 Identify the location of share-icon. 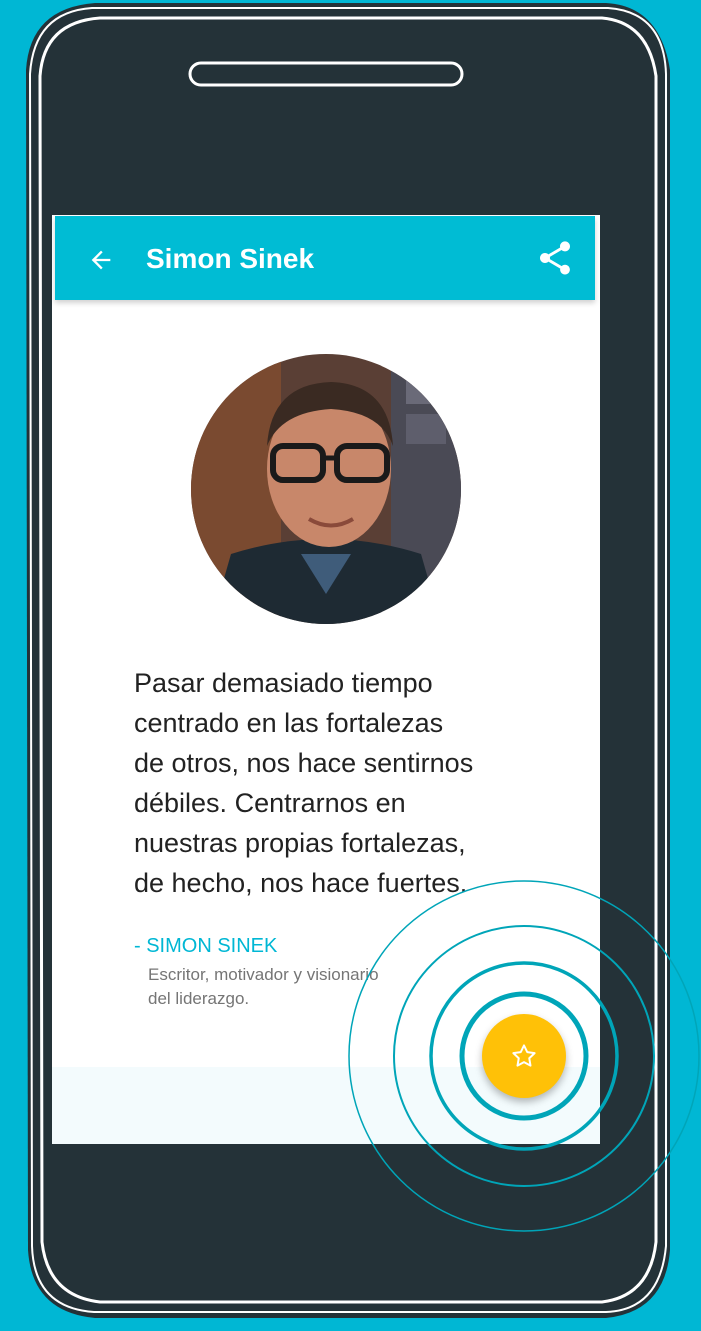
(555, 258).